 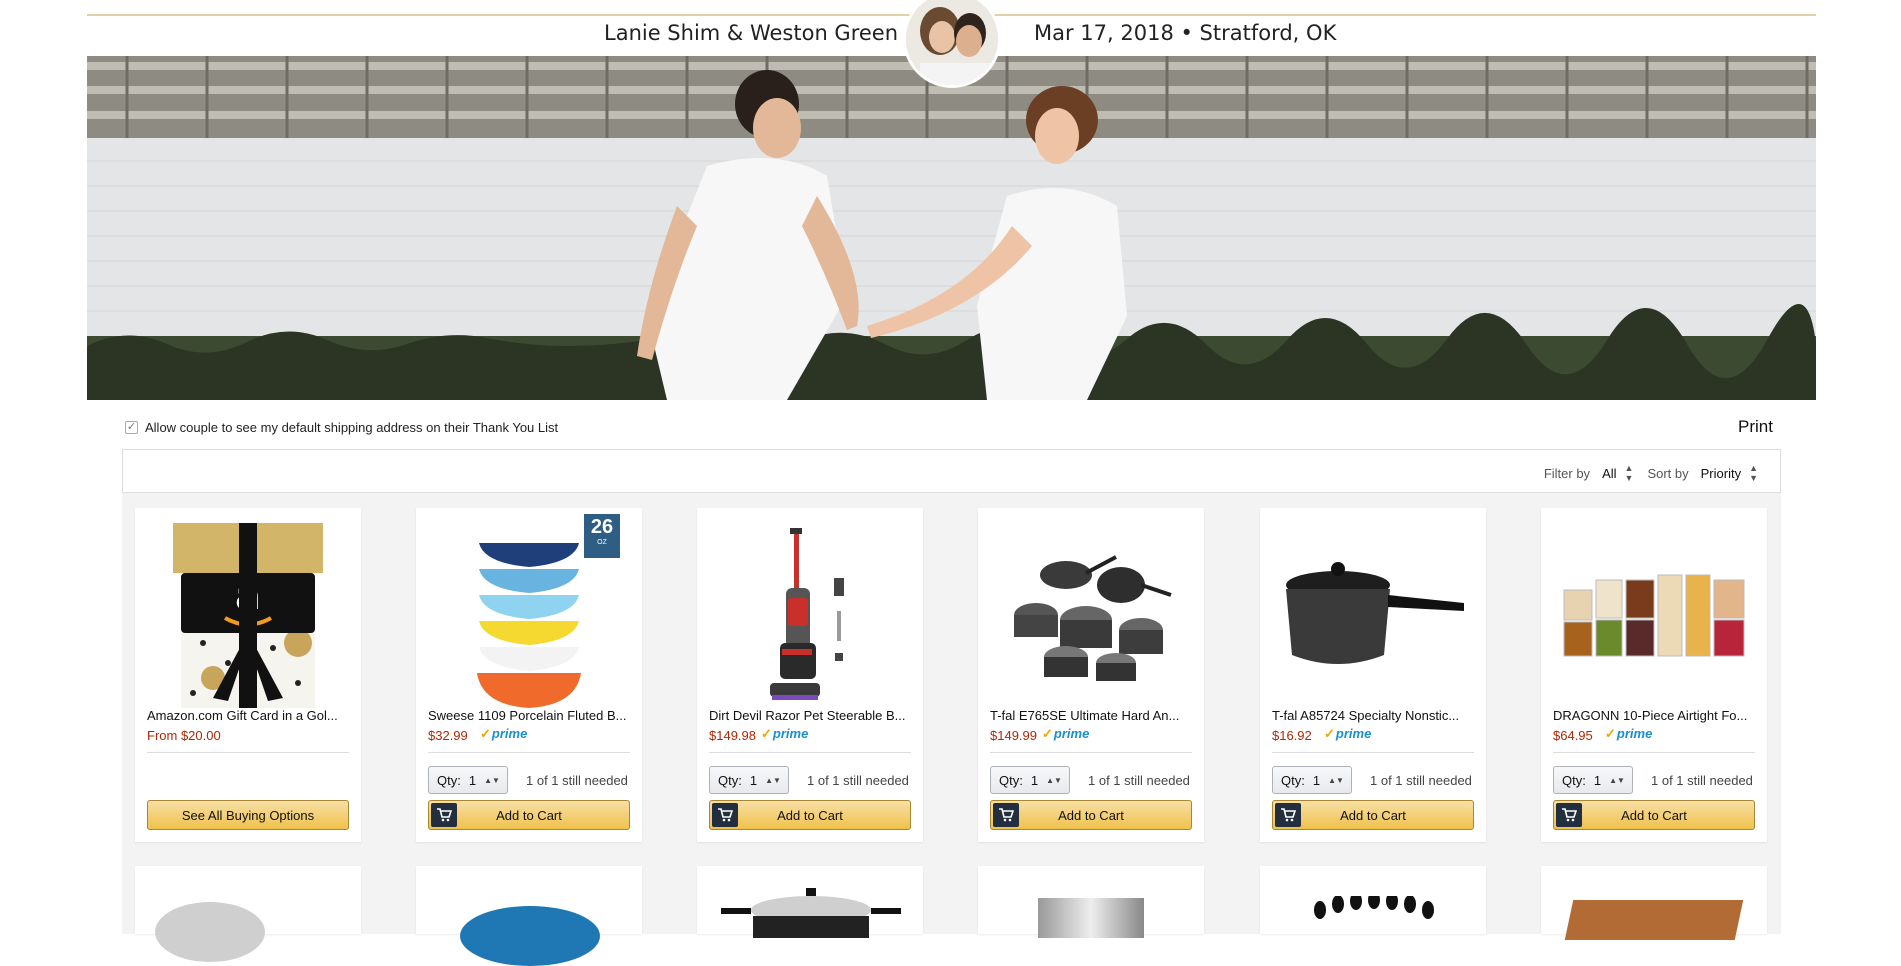 I want to click on filter-select: All, so click(x=1609, y=473).